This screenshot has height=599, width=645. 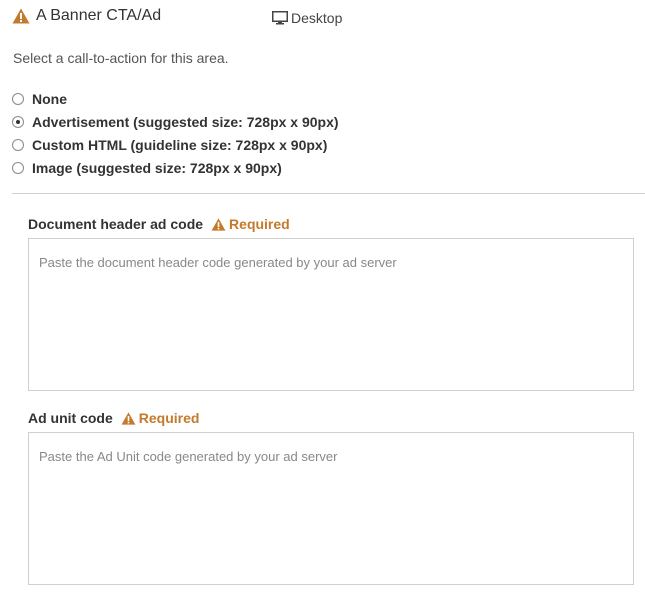 I want to click on option-label: None, so click(x=49, y=98).